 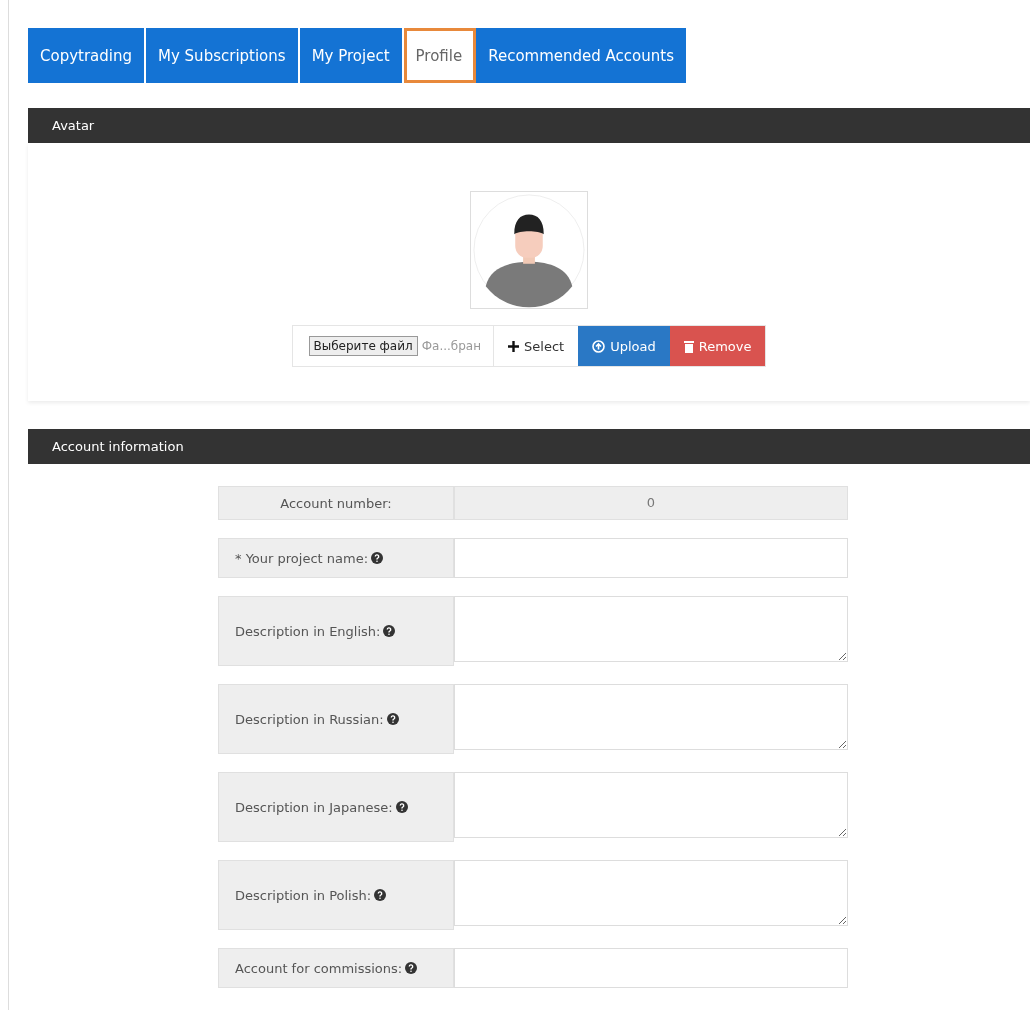 I want to click on section-header: Account information, so click(x=529, y=446).